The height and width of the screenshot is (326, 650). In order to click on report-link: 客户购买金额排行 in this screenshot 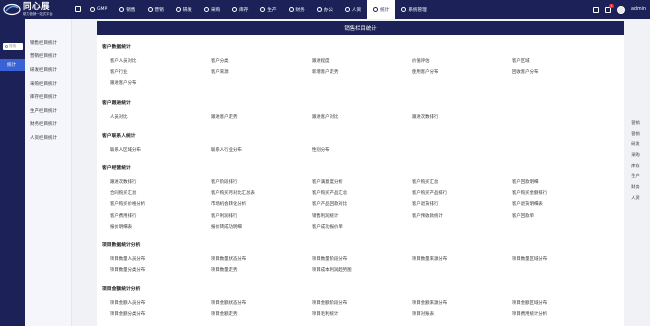, I will do `click(529, 193)`.